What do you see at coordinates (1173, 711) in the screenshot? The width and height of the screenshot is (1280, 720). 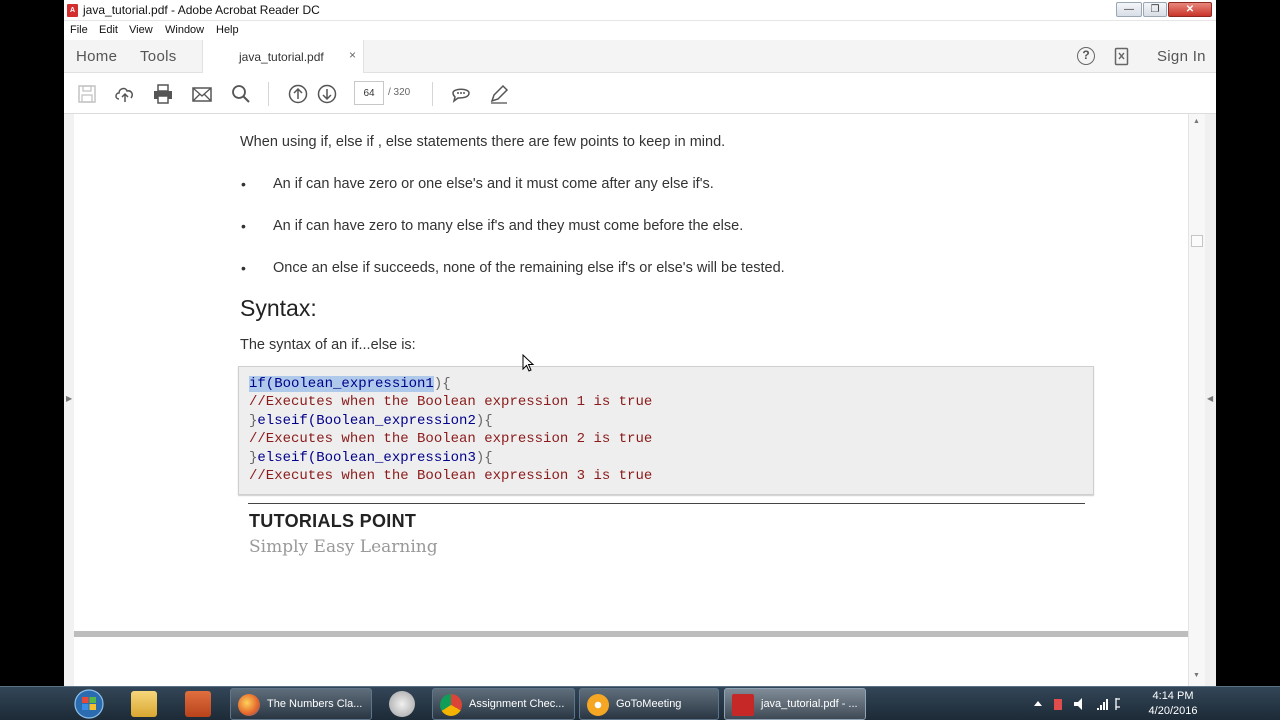 I see `clock-date: 4/20/2016` at bounding box center [1173, 711].